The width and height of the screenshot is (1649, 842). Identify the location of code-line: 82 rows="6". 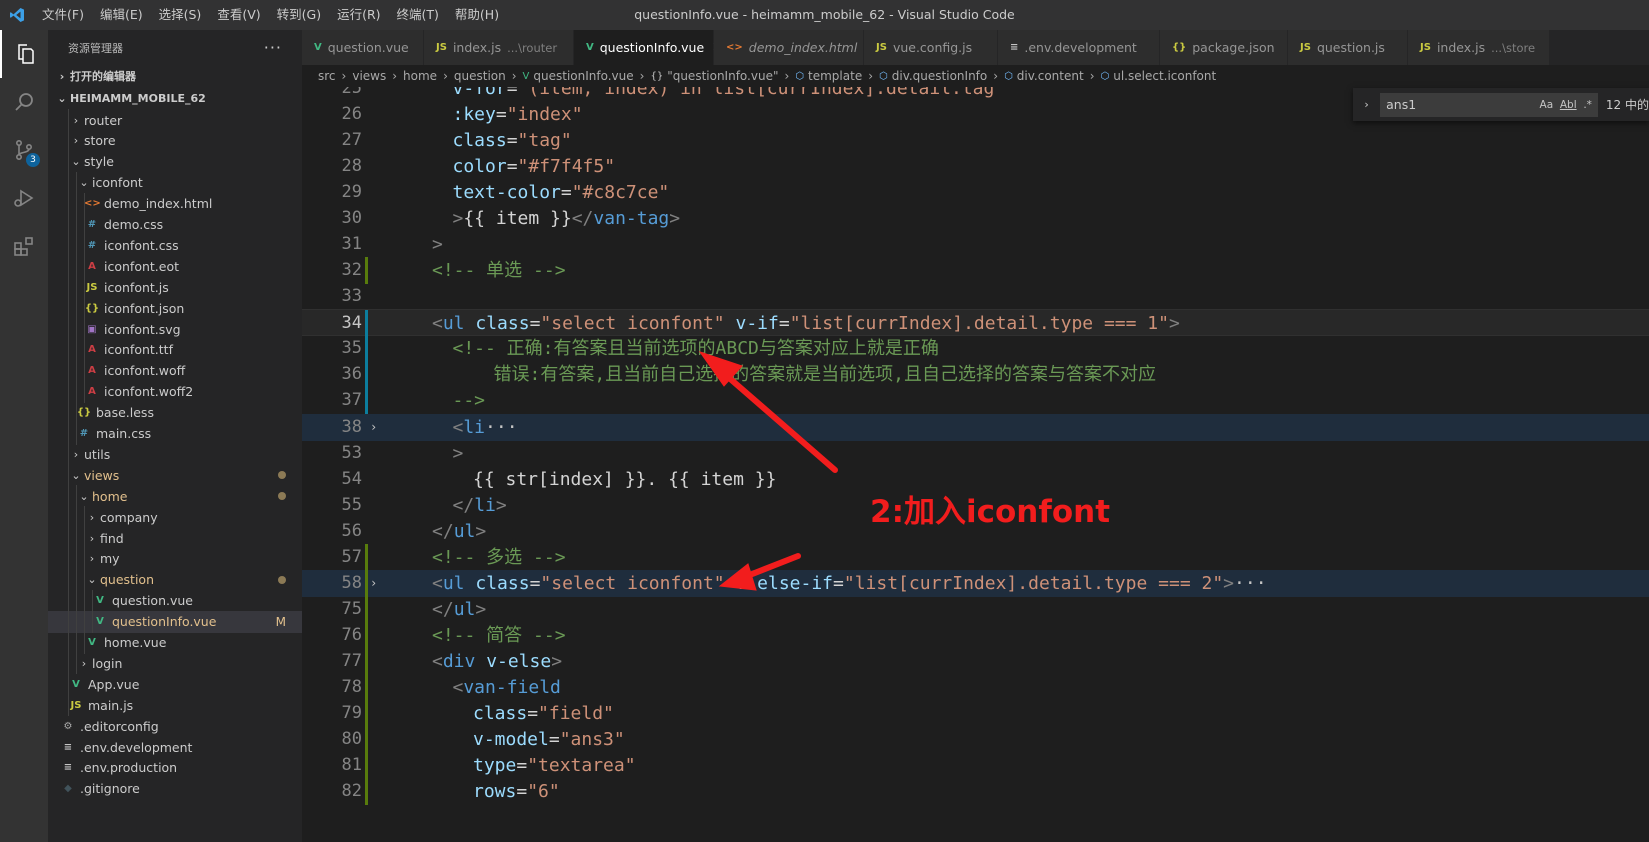
(975, 792).